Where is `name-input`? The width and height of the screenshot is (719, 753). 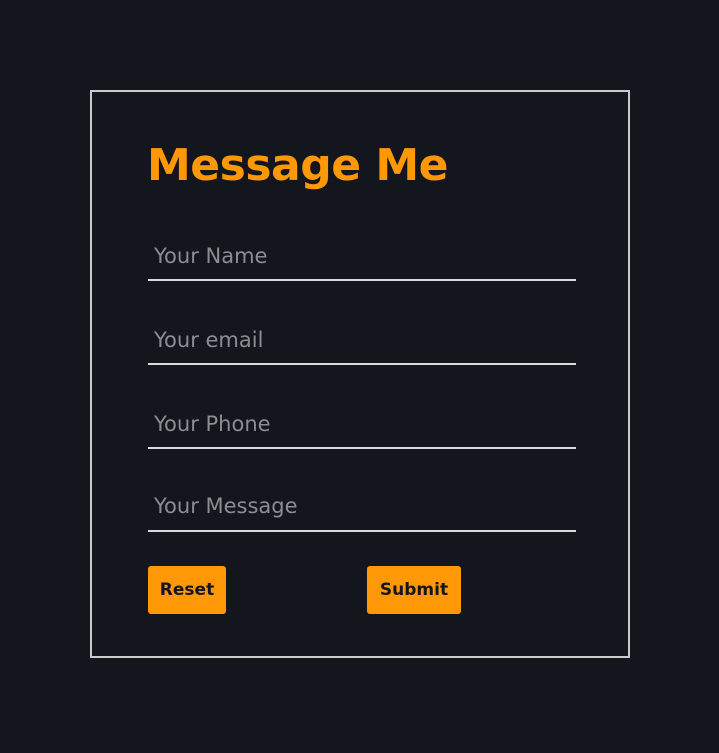
name-input is located at coordinates (362, 256).